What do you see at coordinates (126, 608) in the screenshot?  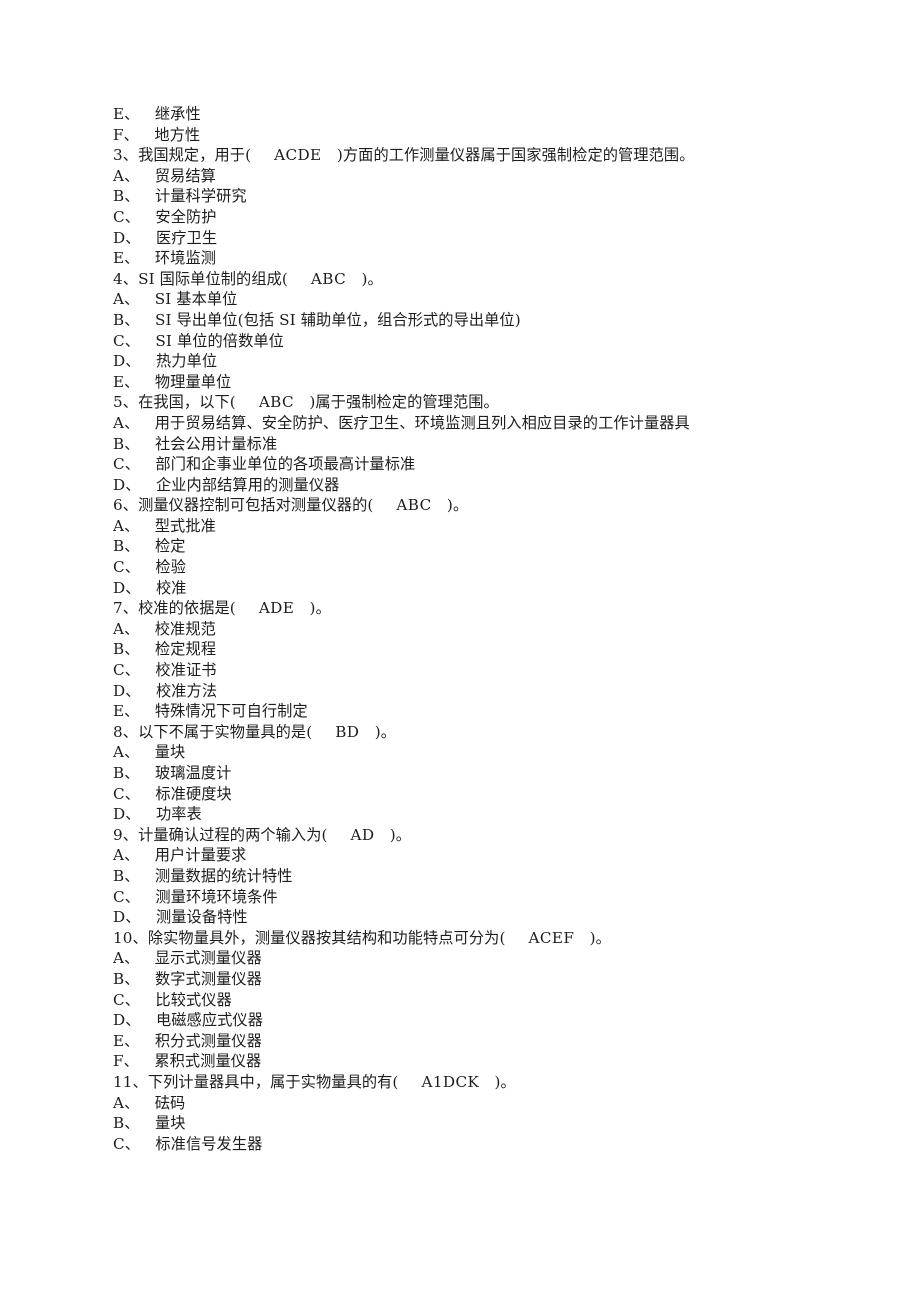 I see `question-number: 7、` at bounding box center [126, 608].